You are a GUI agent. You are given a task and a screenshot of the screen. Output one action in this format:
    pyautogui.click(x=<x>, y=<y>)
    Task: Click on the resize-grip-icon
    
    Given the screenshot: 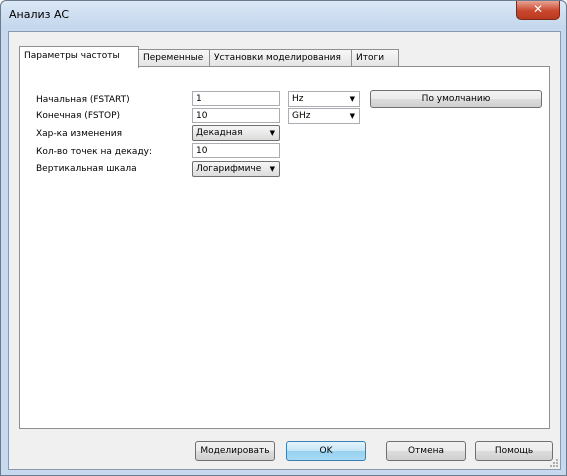 What is the action you would take?
    pyautogui.click(x=554, y=463)
    